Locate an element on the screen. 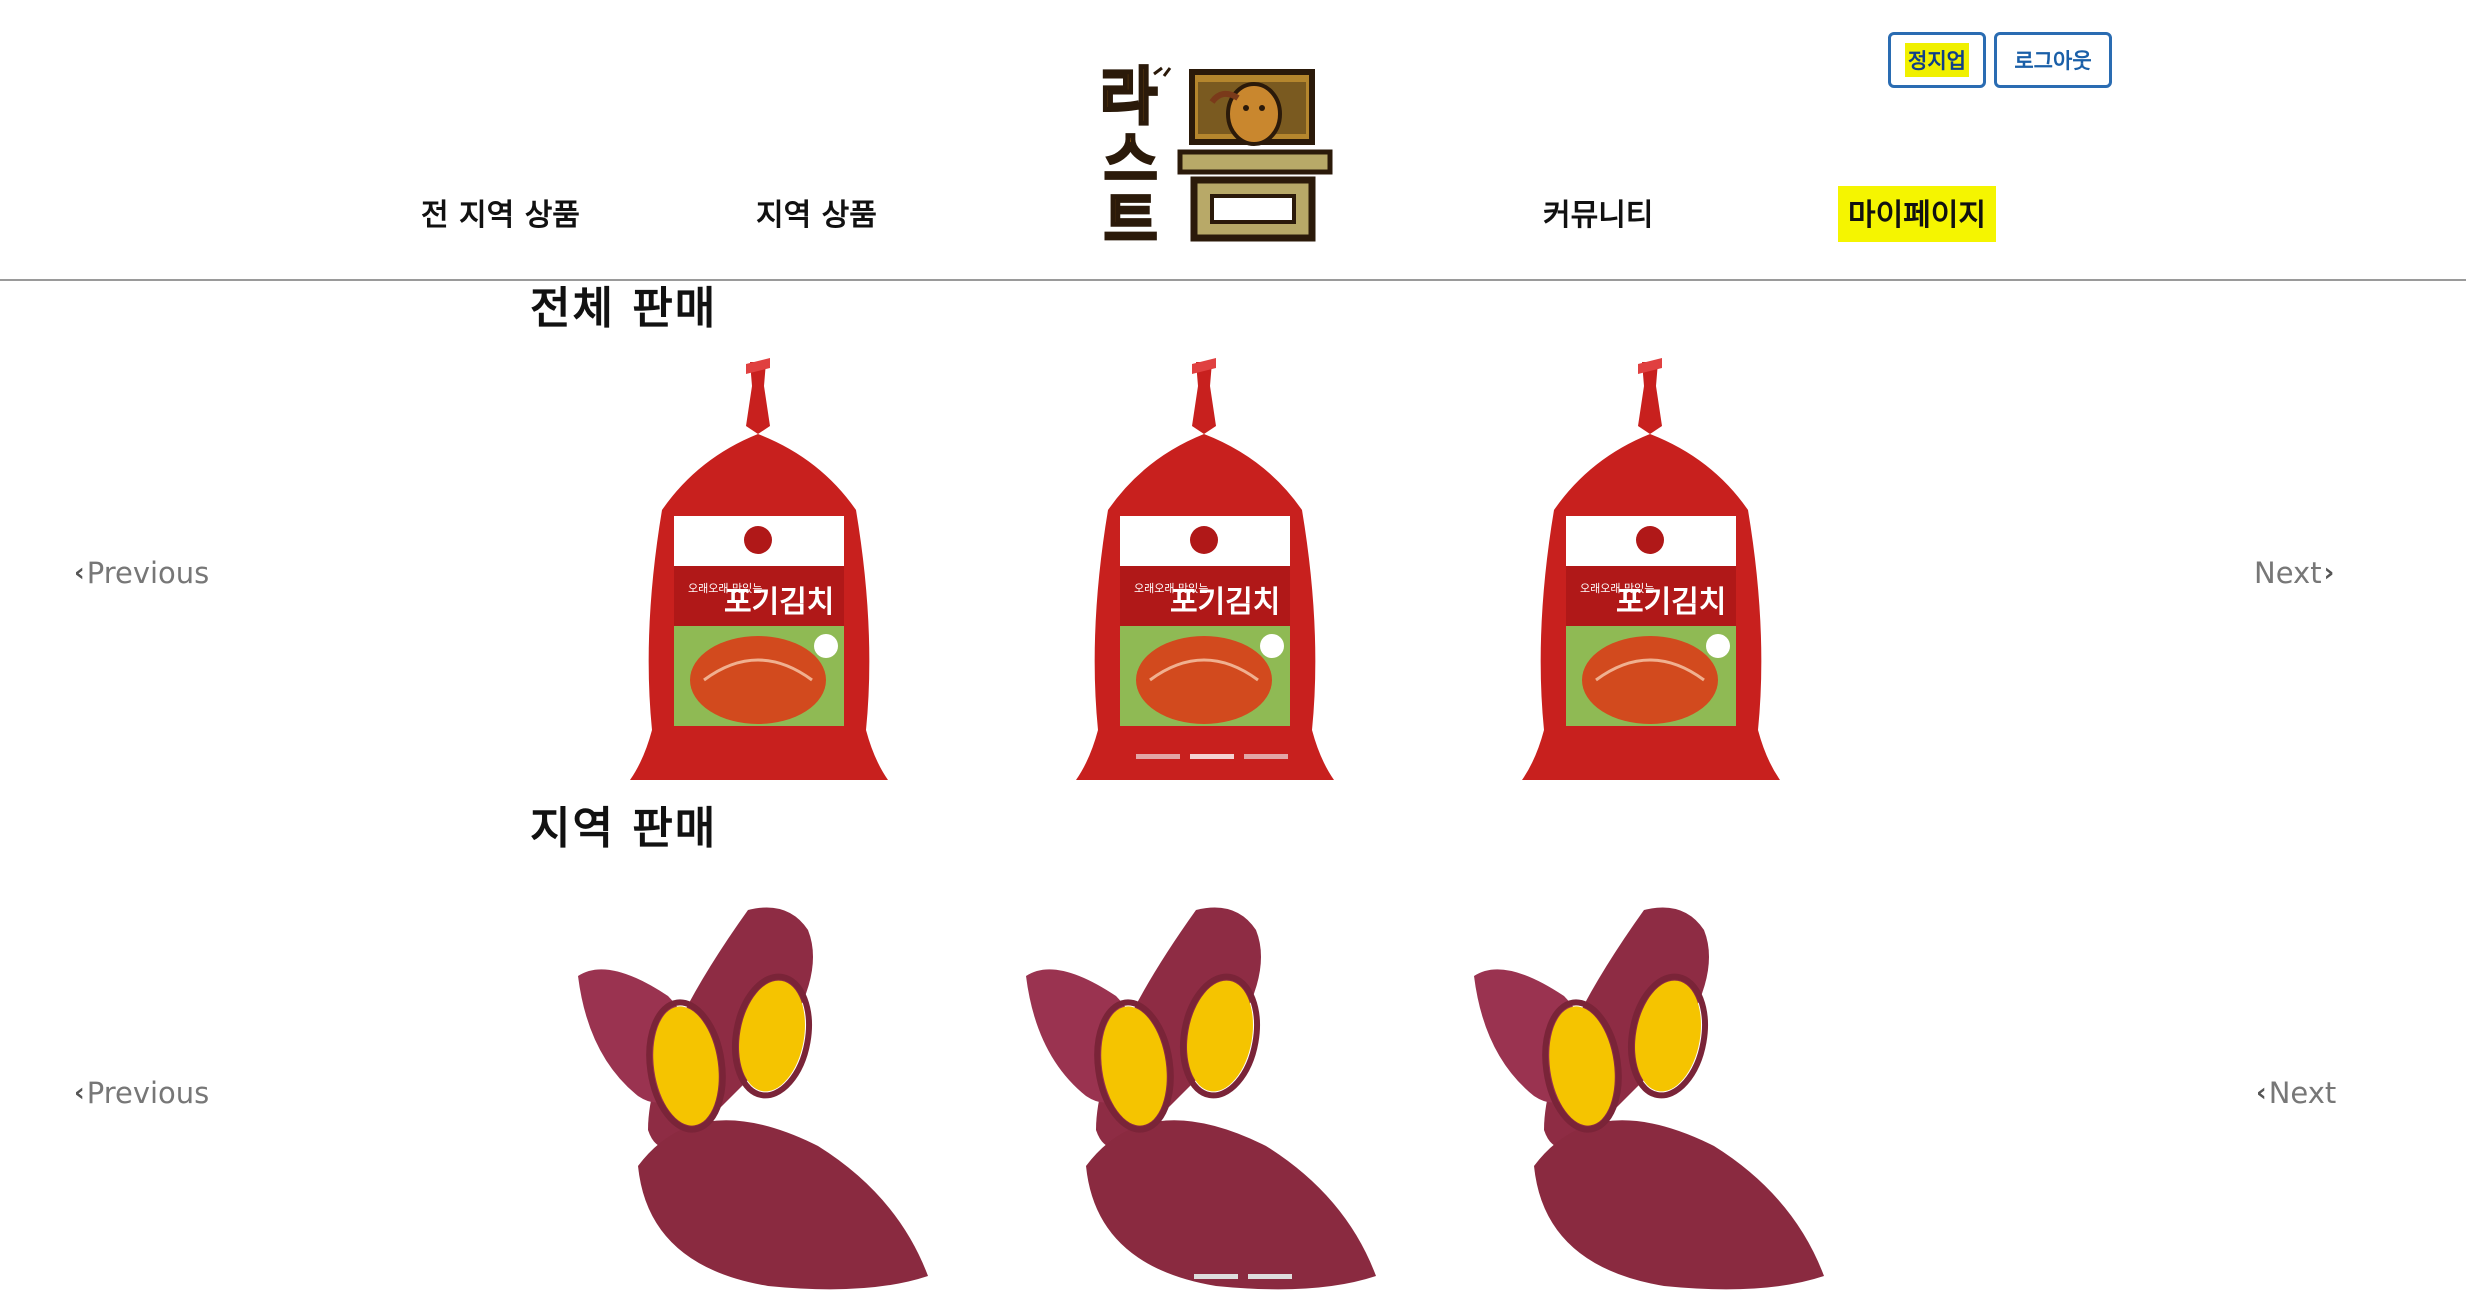 Image resolution: width=2466 pixels, height=1311 pixels. nav-all-region-products: 전 지역 상품 is located at coordinates (500, 212).